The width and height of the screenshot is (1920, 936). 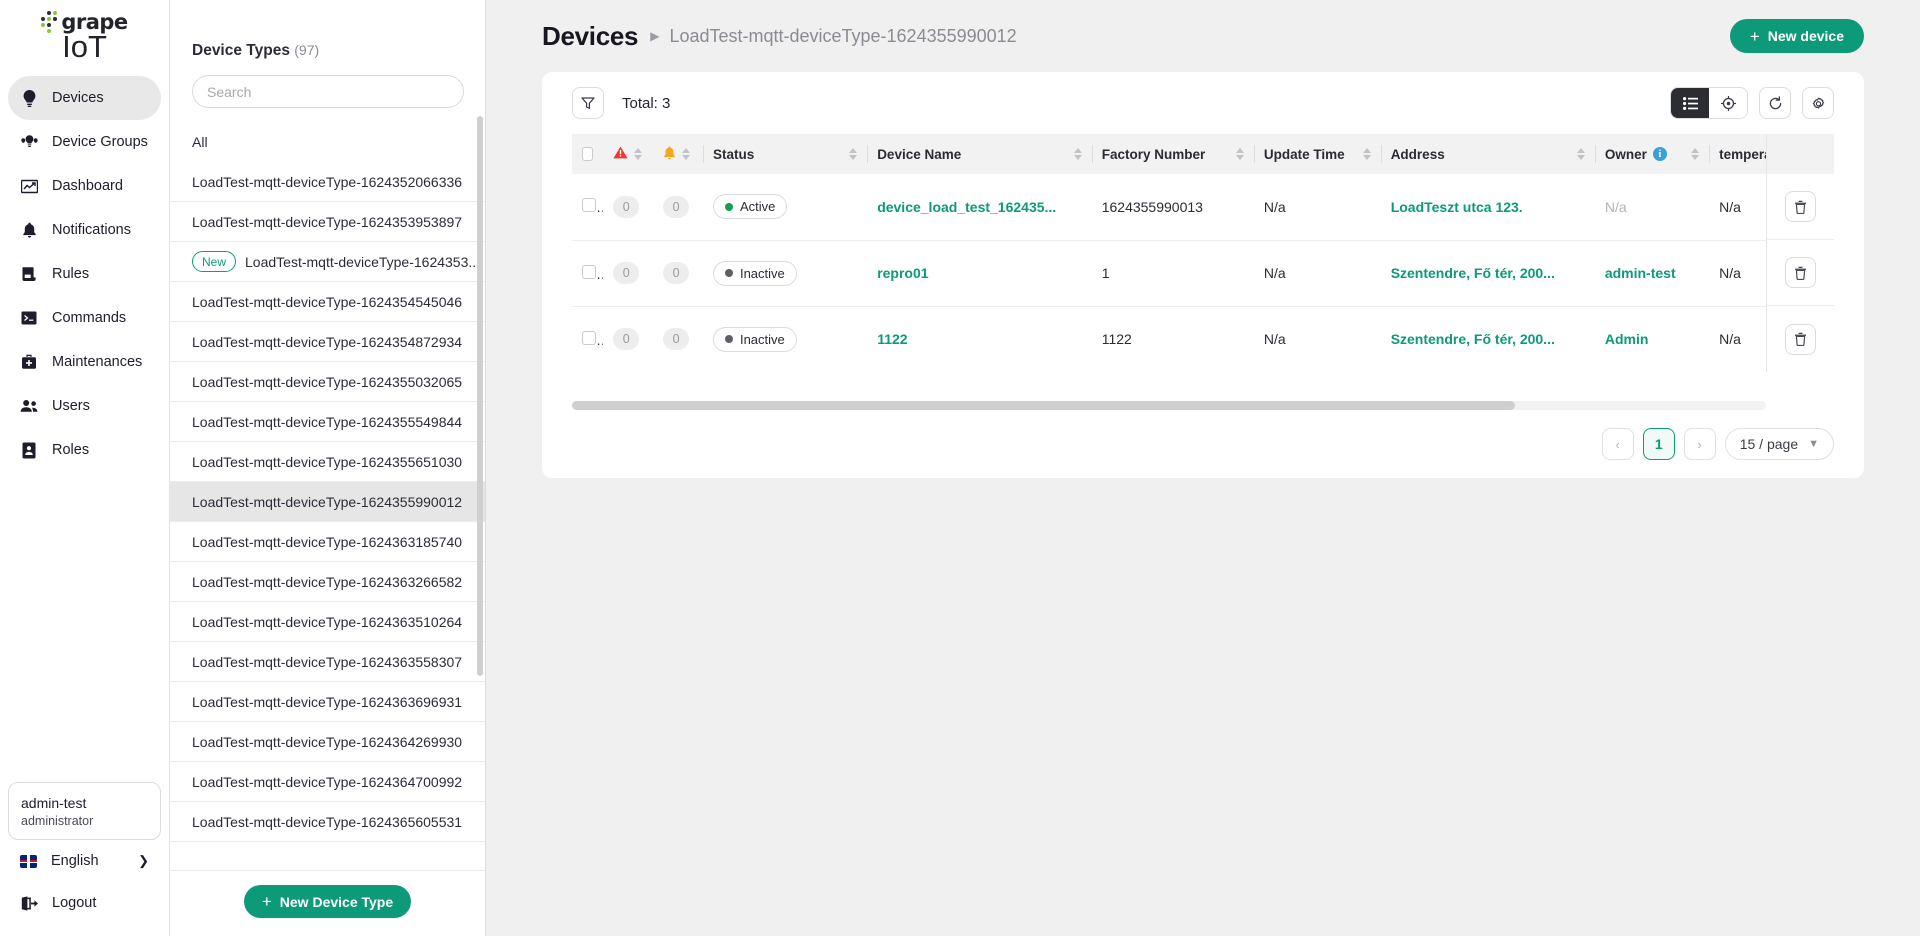 I want to click on table-header-owner: Owner i, so click(x=1652, y=154).